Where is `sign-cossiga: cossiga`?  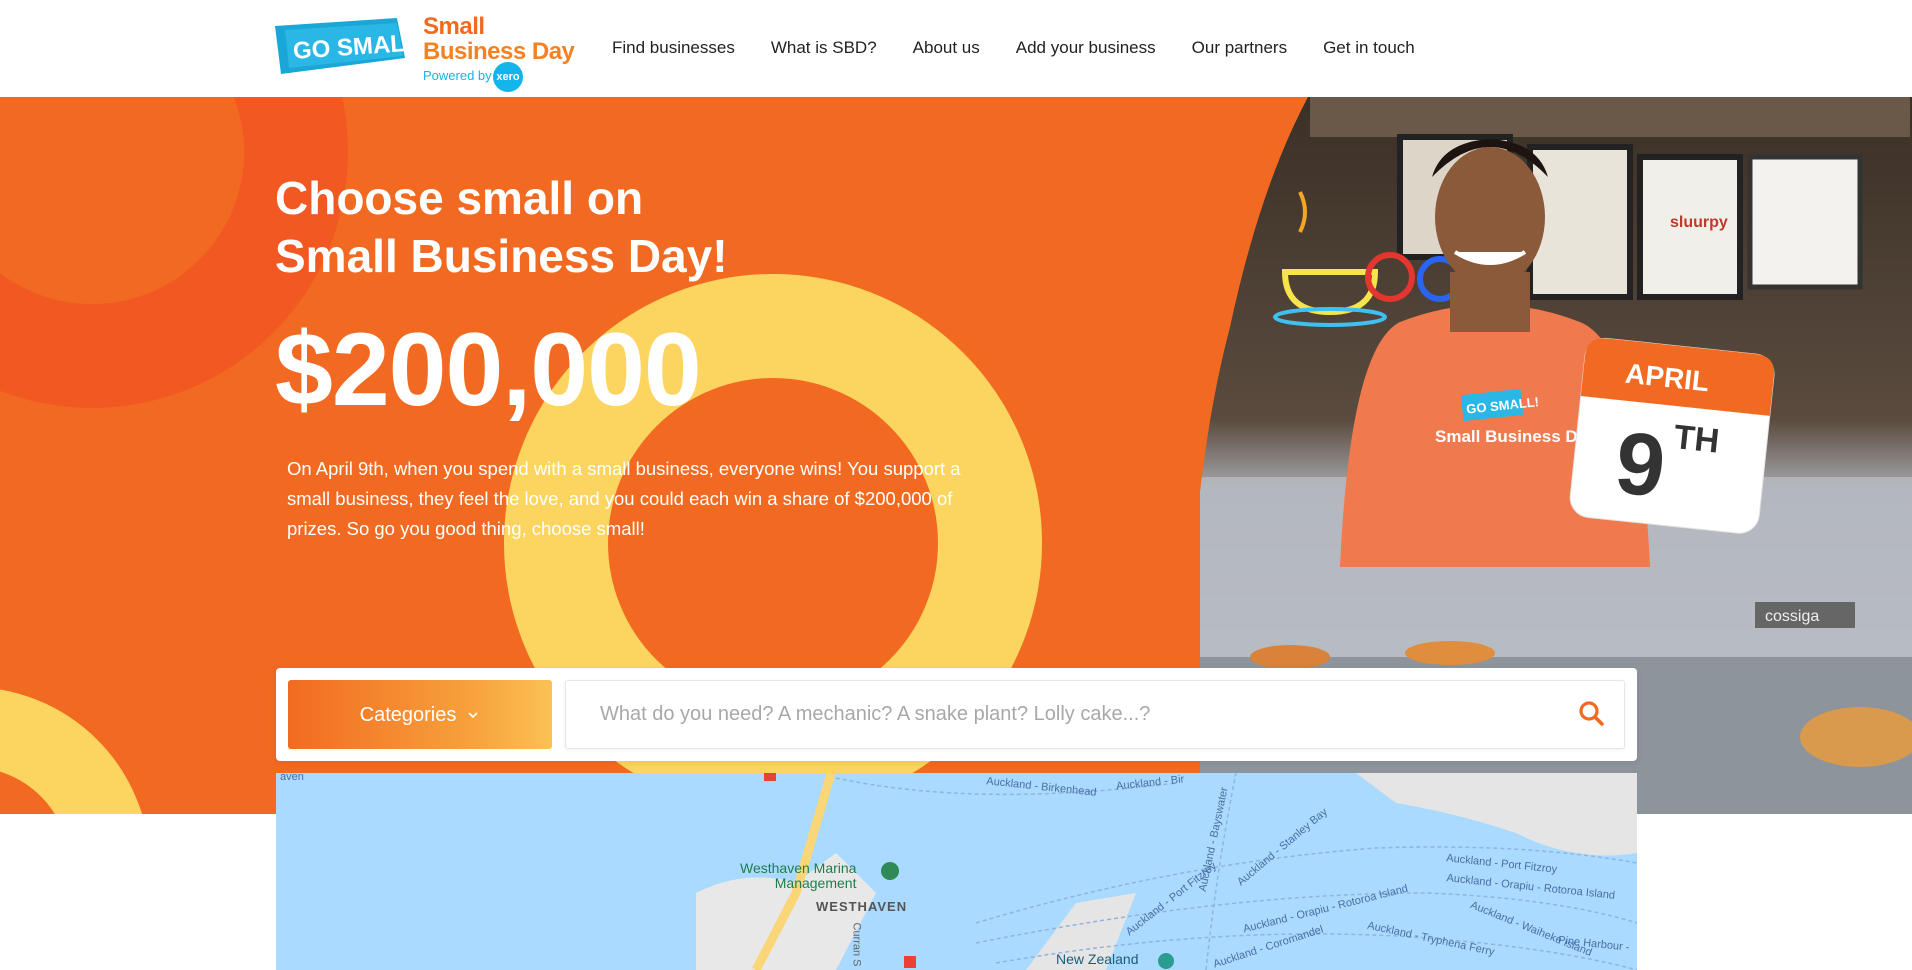 sign-cossiga: cossiga is located at coordinates (1792, 616).